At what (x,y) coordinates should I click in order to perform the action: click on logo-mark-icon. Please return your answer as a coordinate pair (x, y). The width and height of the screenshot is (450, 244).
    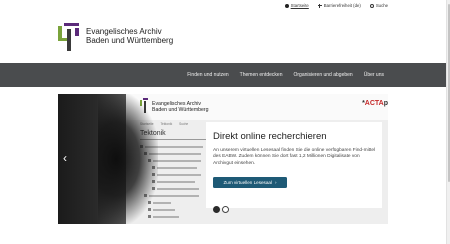
    Looking at the image, I should click on (69, 37).